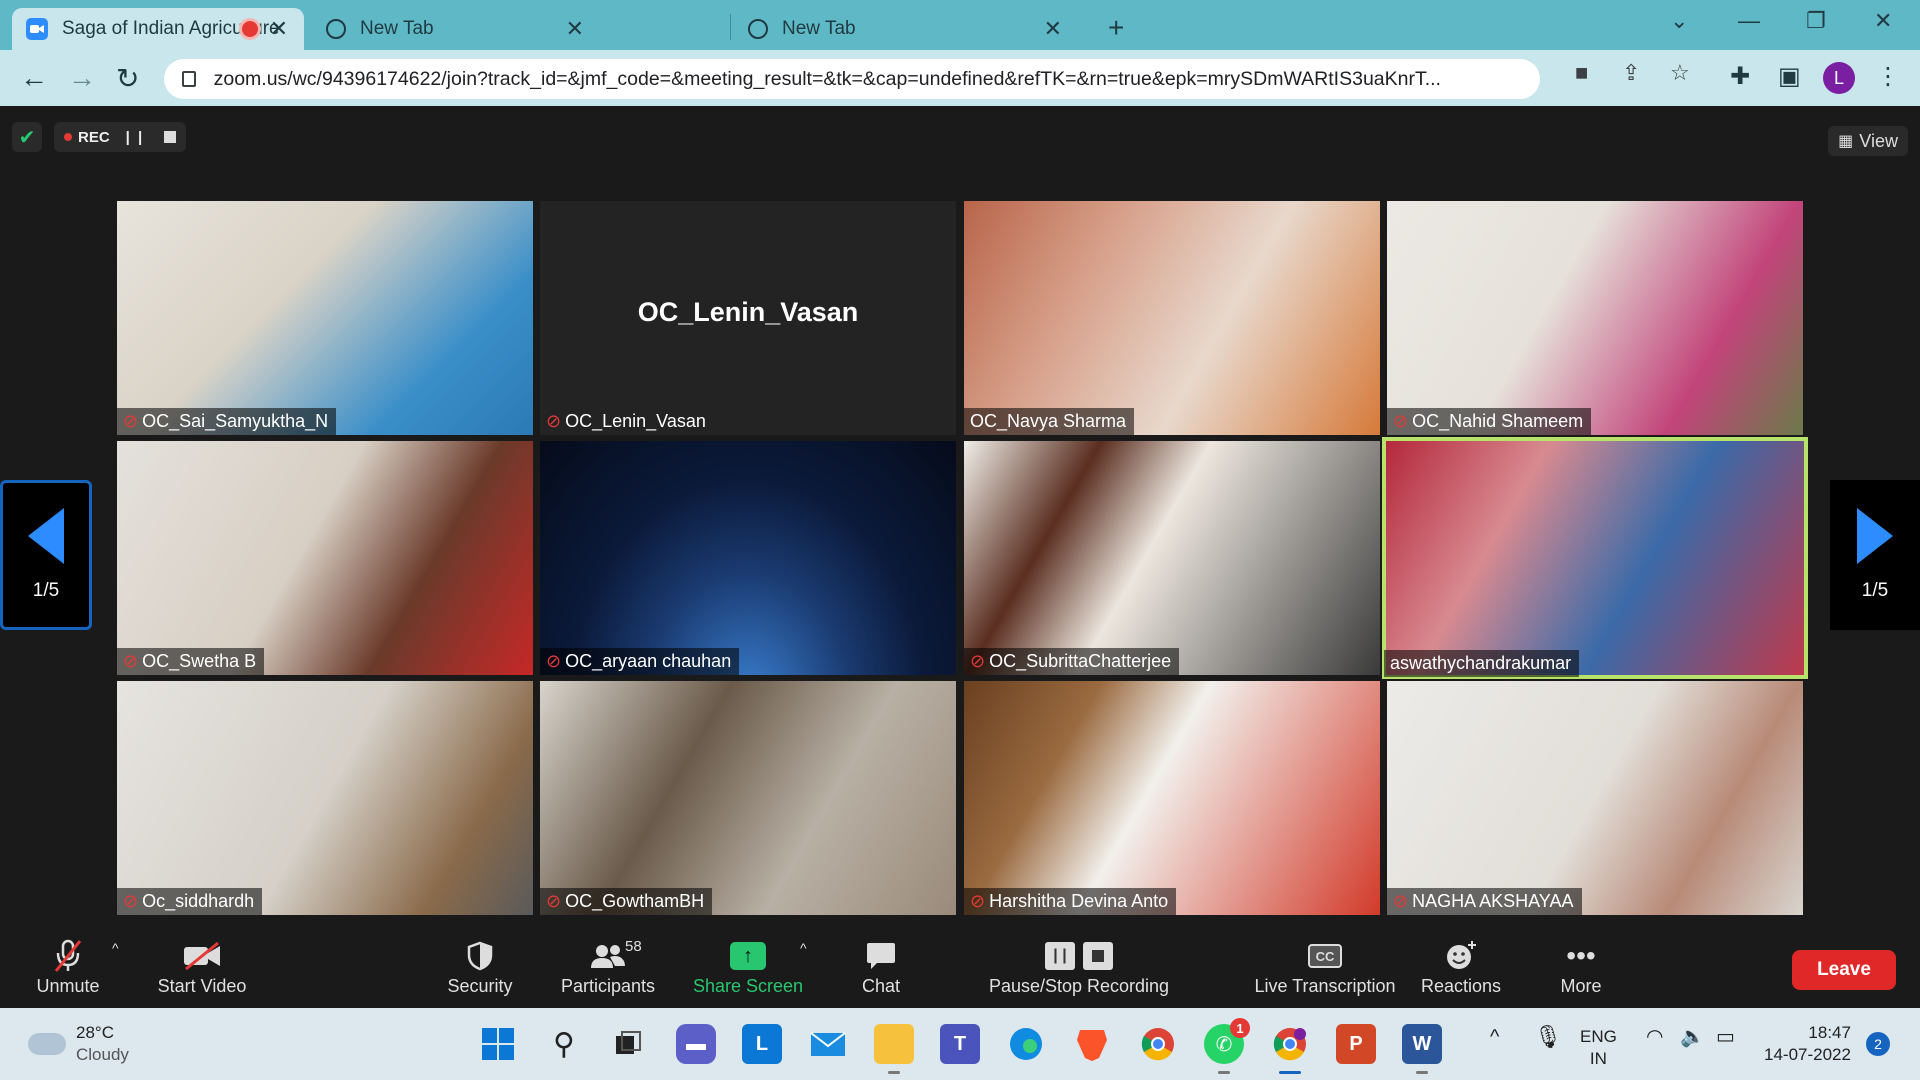 This screenshot has width=1920, height=1080. What do you see at coordinates (1172, 558) in the screenshot?
I see `video-tile: ⊘ OC_SubrittaChatterjee` at bounding box center [1172, 558].